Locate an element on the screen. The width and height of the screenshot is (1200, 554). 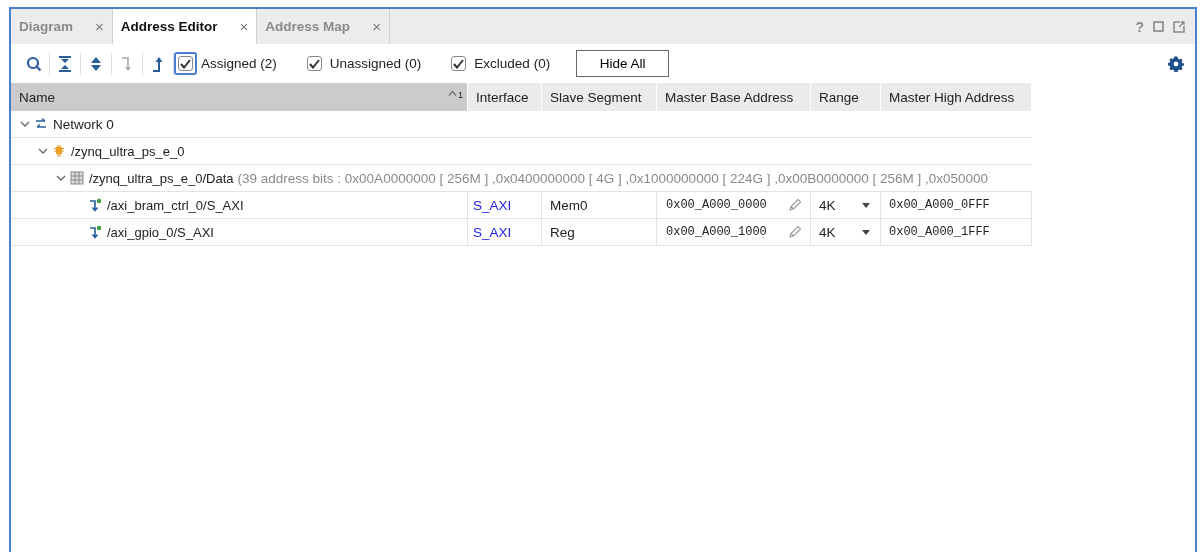
table-cell: Mem0 is located at coordinates (569, 205).